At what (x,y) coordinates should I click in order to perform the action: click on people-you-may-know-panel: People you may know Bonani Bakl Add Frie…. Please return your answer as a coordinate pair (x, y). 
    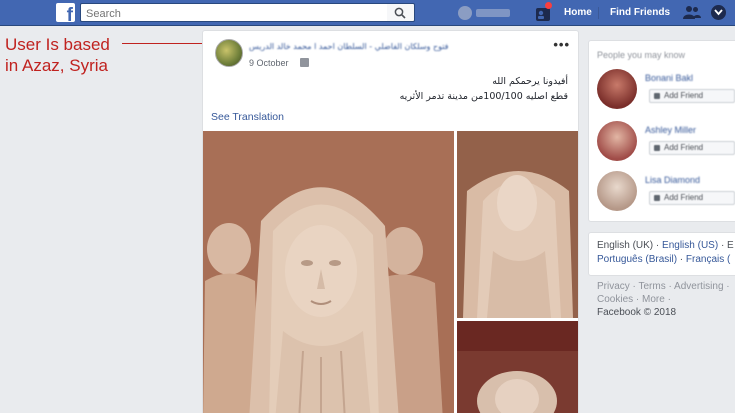
    Looking at the image, I should click on (661, 131).